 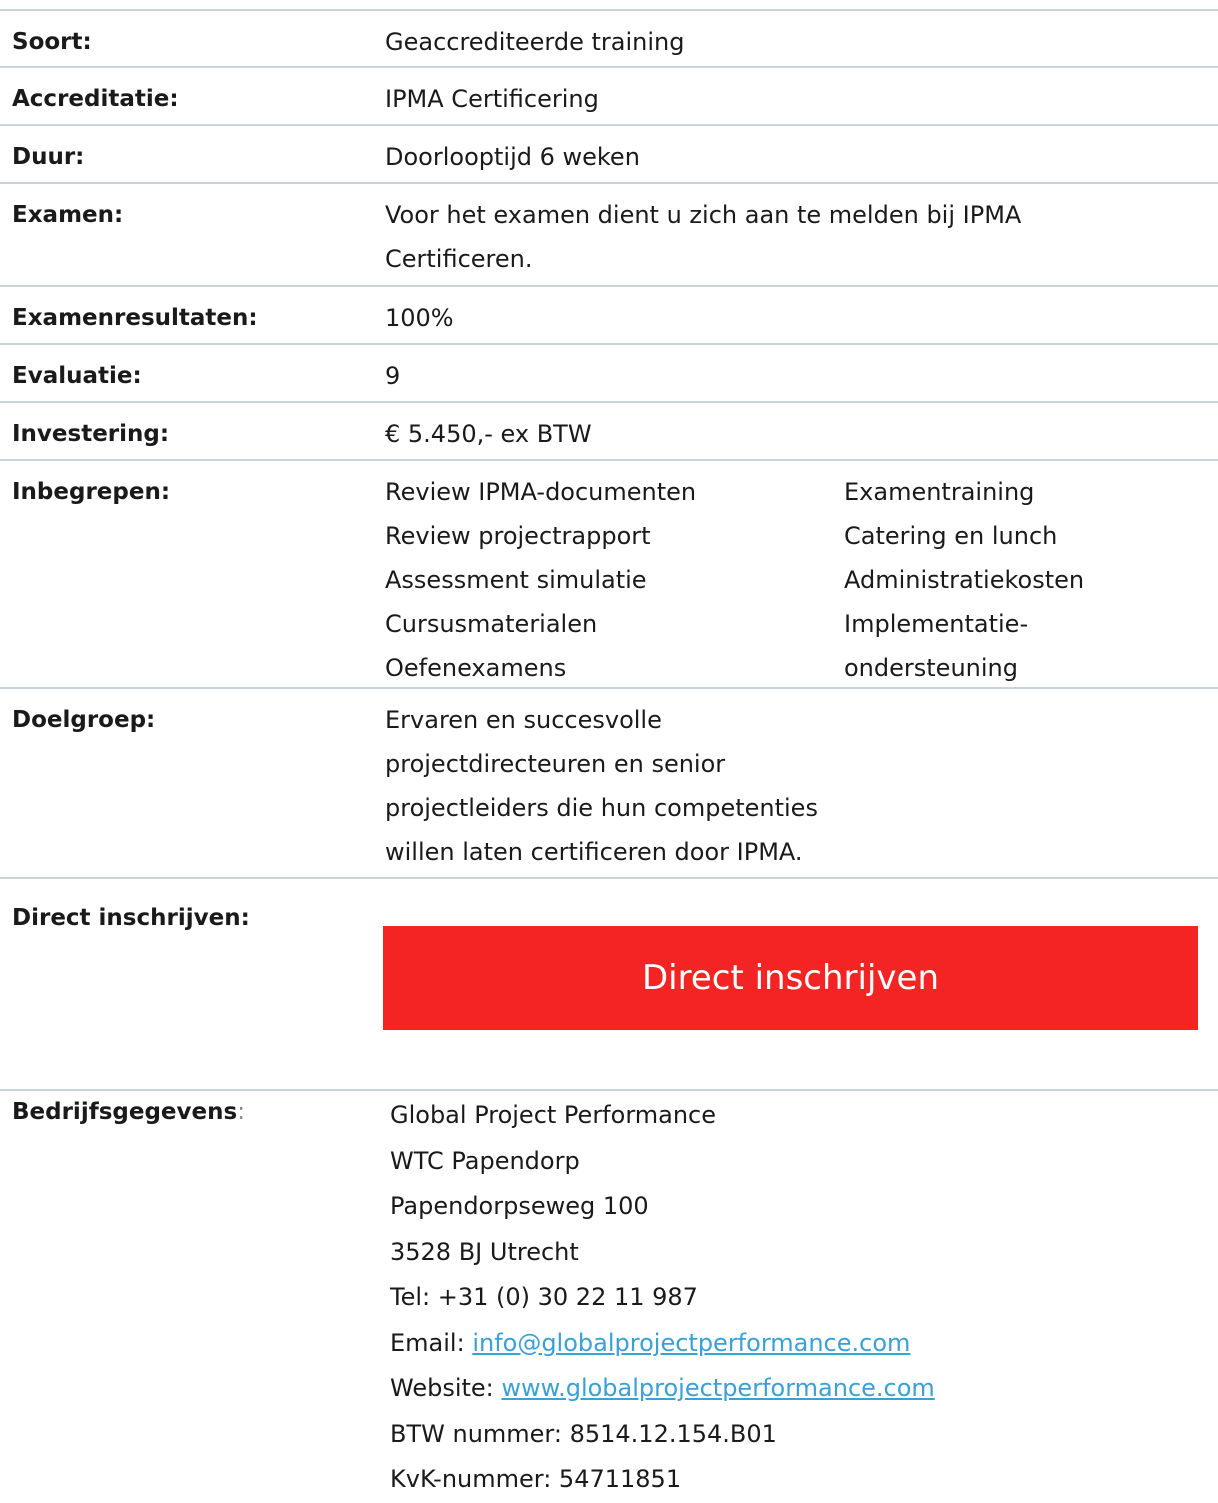 What do you see at coordinates (393, 376) in the screenshot?
I see `row-value: 9` at bounding box center [393, 376].